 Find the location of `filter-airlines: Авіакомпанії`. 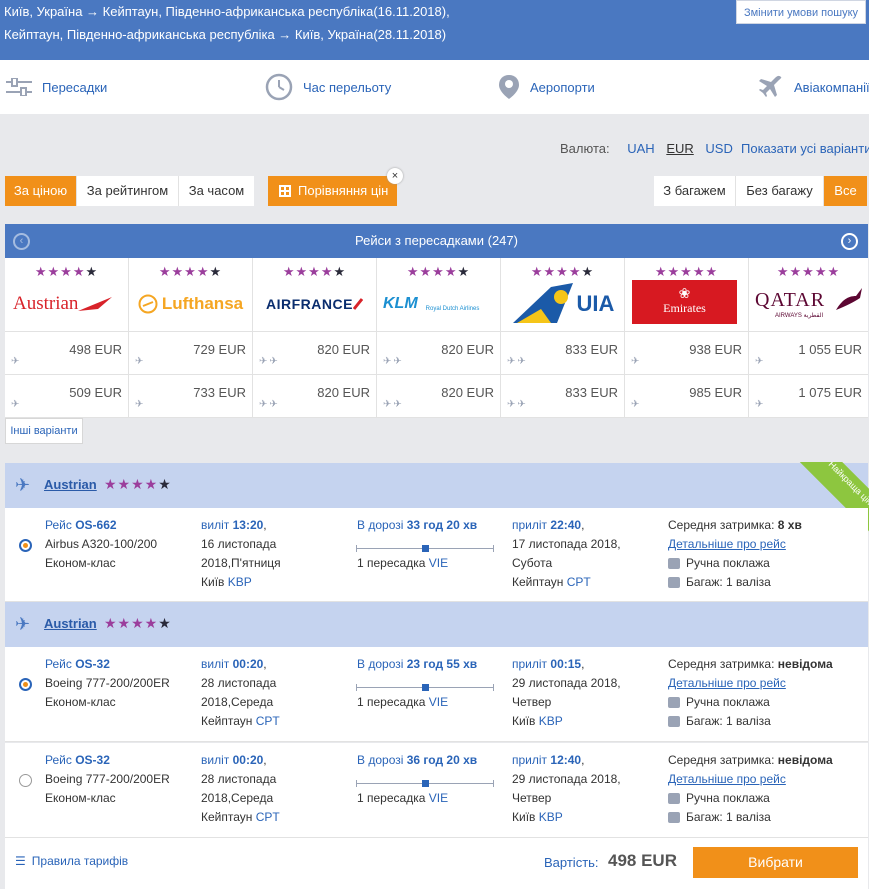

filter-airlines: Авіакомпанії is located at coordinates (813, 87).